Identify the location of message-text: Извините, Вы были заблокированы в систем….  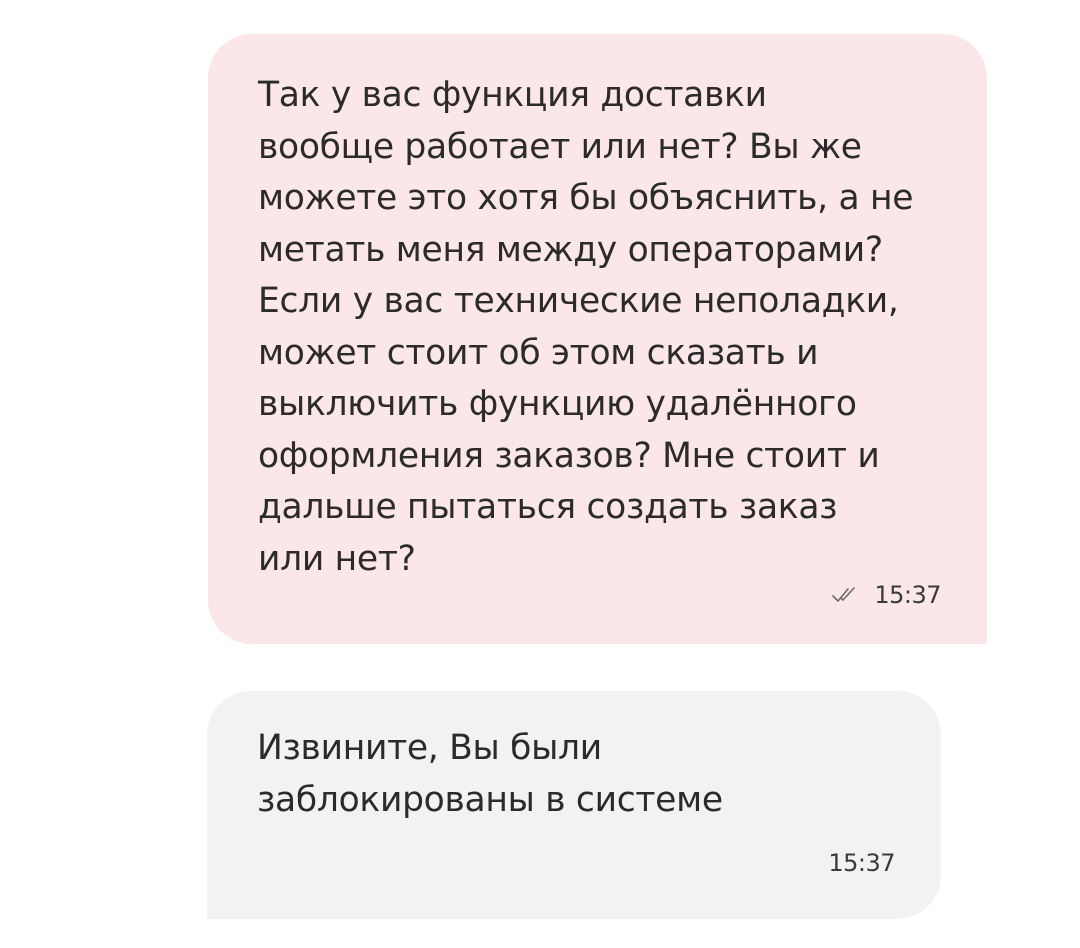
(490, 774).